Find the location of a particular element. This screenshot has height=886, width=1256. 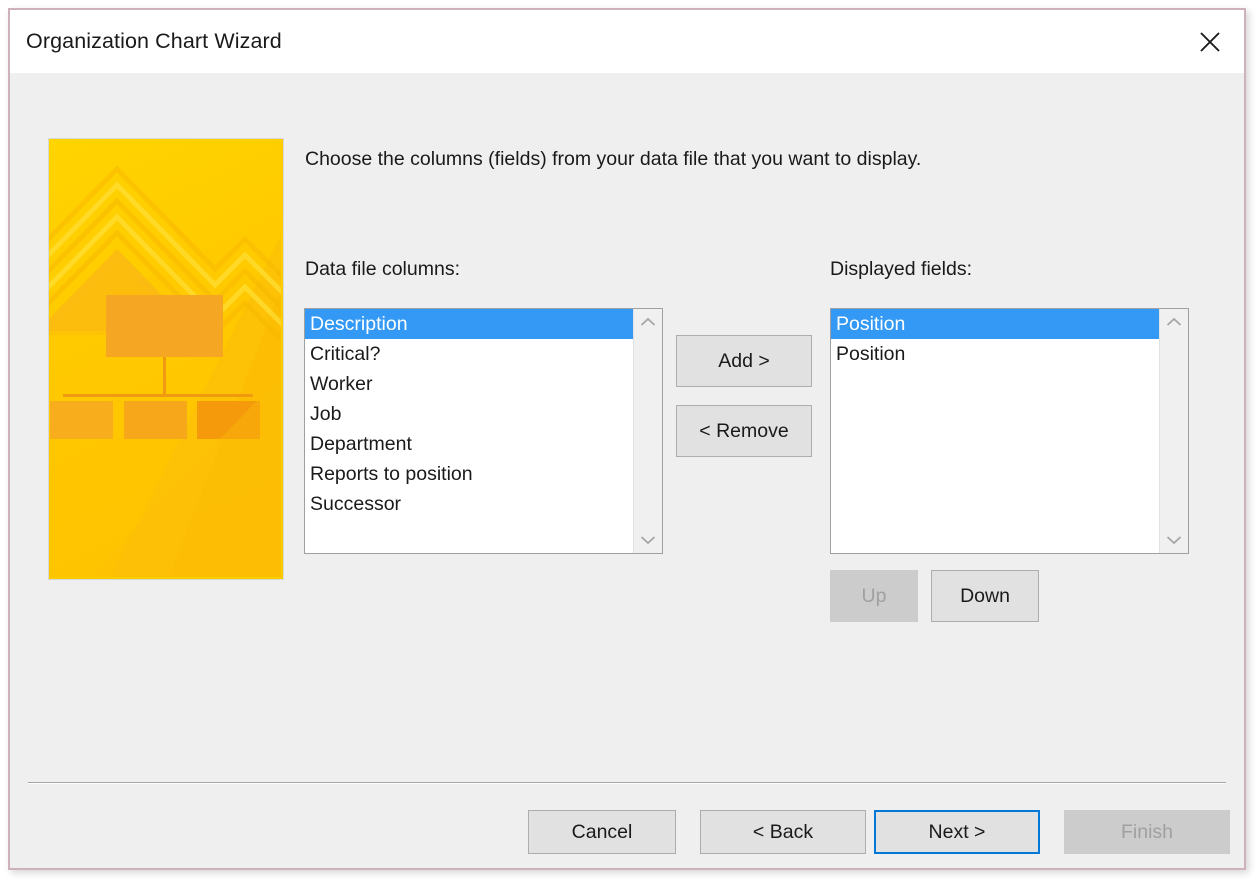

list-item: Successor is located at coordinates (469, 504).